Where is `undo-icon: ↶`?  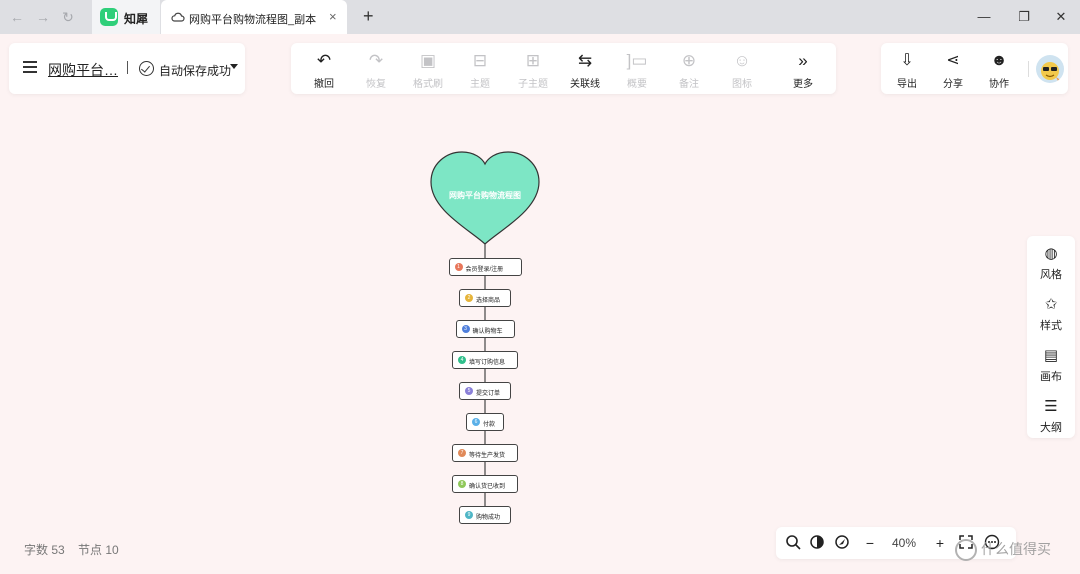 undo-icon: ↶ is located at coordinates (324, 60).